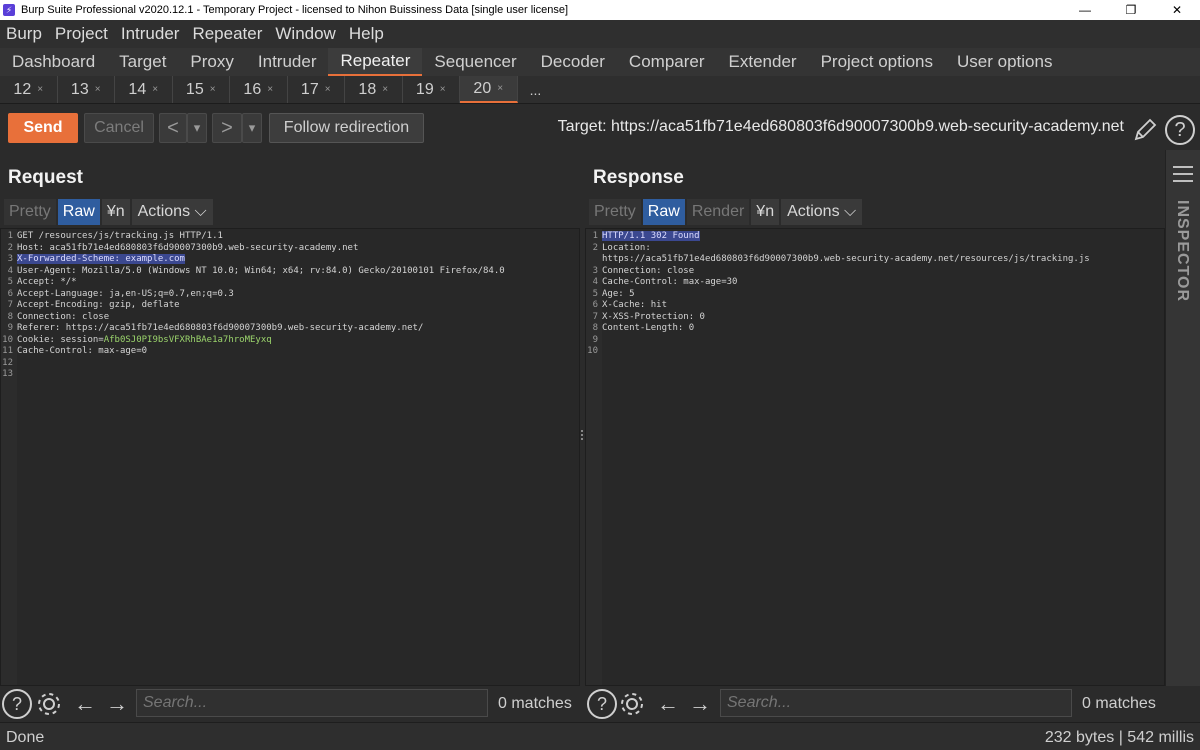  Describe the element at coordinates (30, 212) in the screenshot. I see `request-pretty-button: Pretty` at that location.